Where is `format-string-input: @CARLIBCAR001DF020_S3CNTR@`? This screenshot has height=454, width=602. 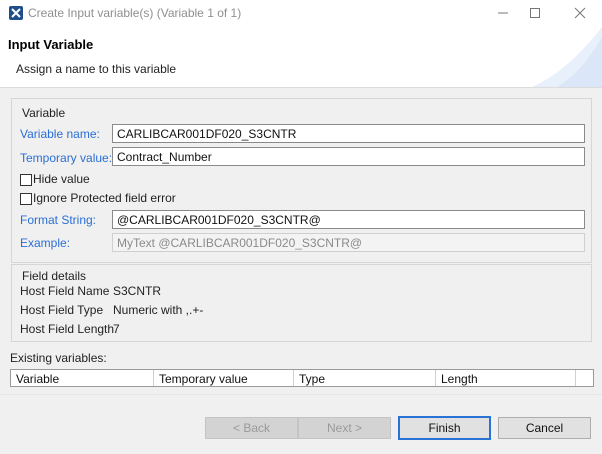
format-string-input: @CARLIBCAR001DF020_S3CNTR@ is located at coordinates (348, 219).